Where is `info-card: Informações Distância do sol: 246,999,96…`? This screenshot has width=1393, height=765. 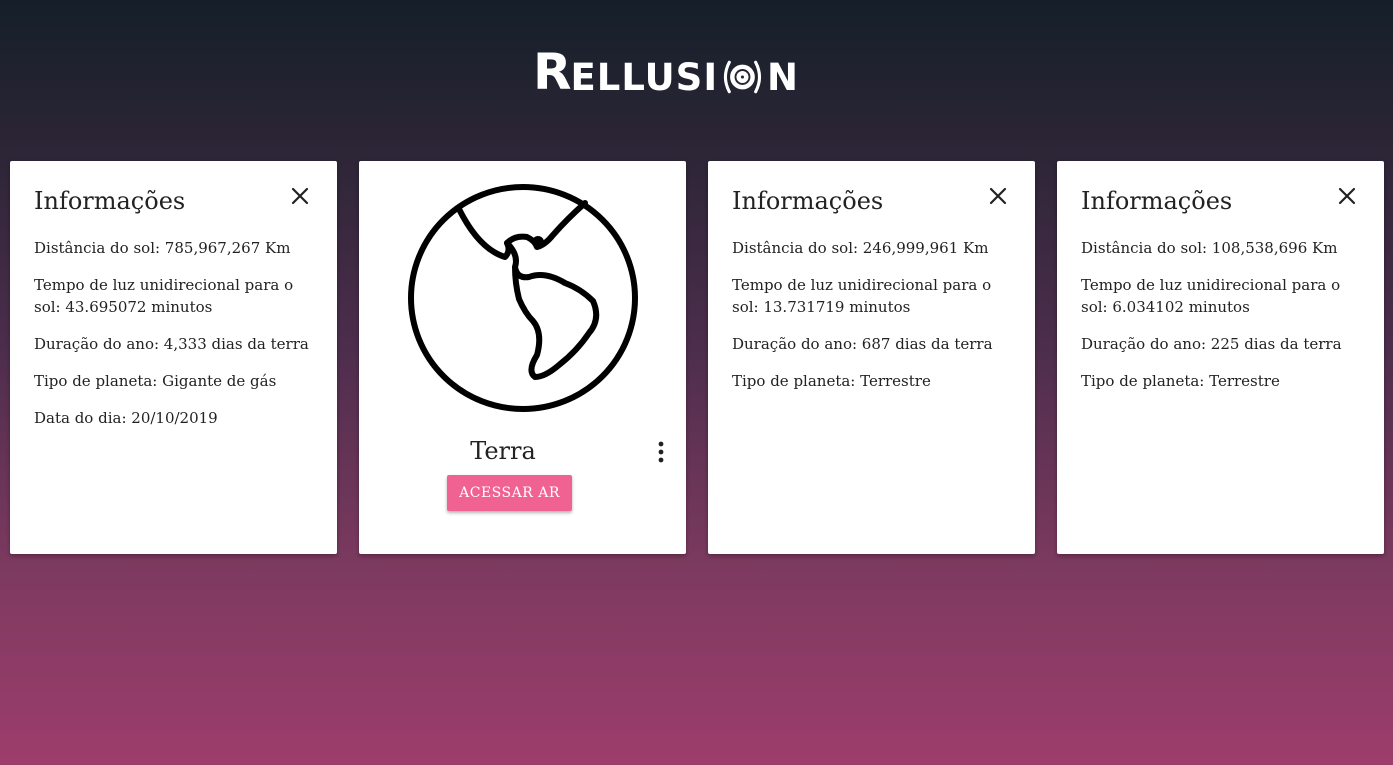 info-card: Informações Distância do sol: 246,999,96… is located at coordinates (871, 357).